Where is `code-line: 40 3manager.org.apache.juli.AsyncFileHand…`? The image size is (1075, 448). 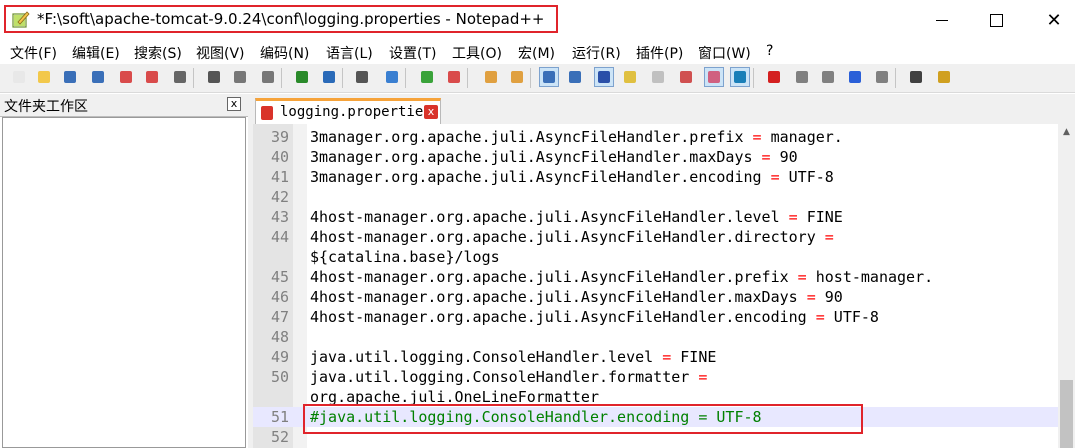
code-line: 40 3manager.org.apache.juli.AsyncFileHand… is located at coordinates (655, 157).